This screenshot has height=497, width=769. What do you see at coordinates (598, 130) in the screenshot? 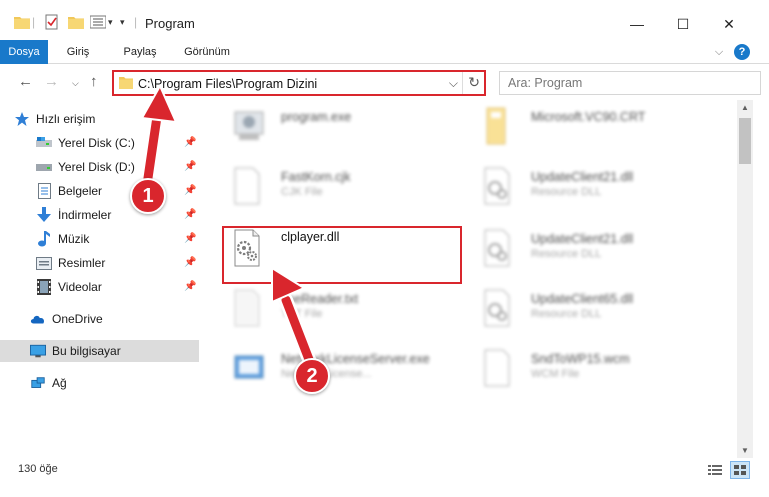
I see `folder-item: Microsoft.VC90.CRT` at bounding box center [598, 130].